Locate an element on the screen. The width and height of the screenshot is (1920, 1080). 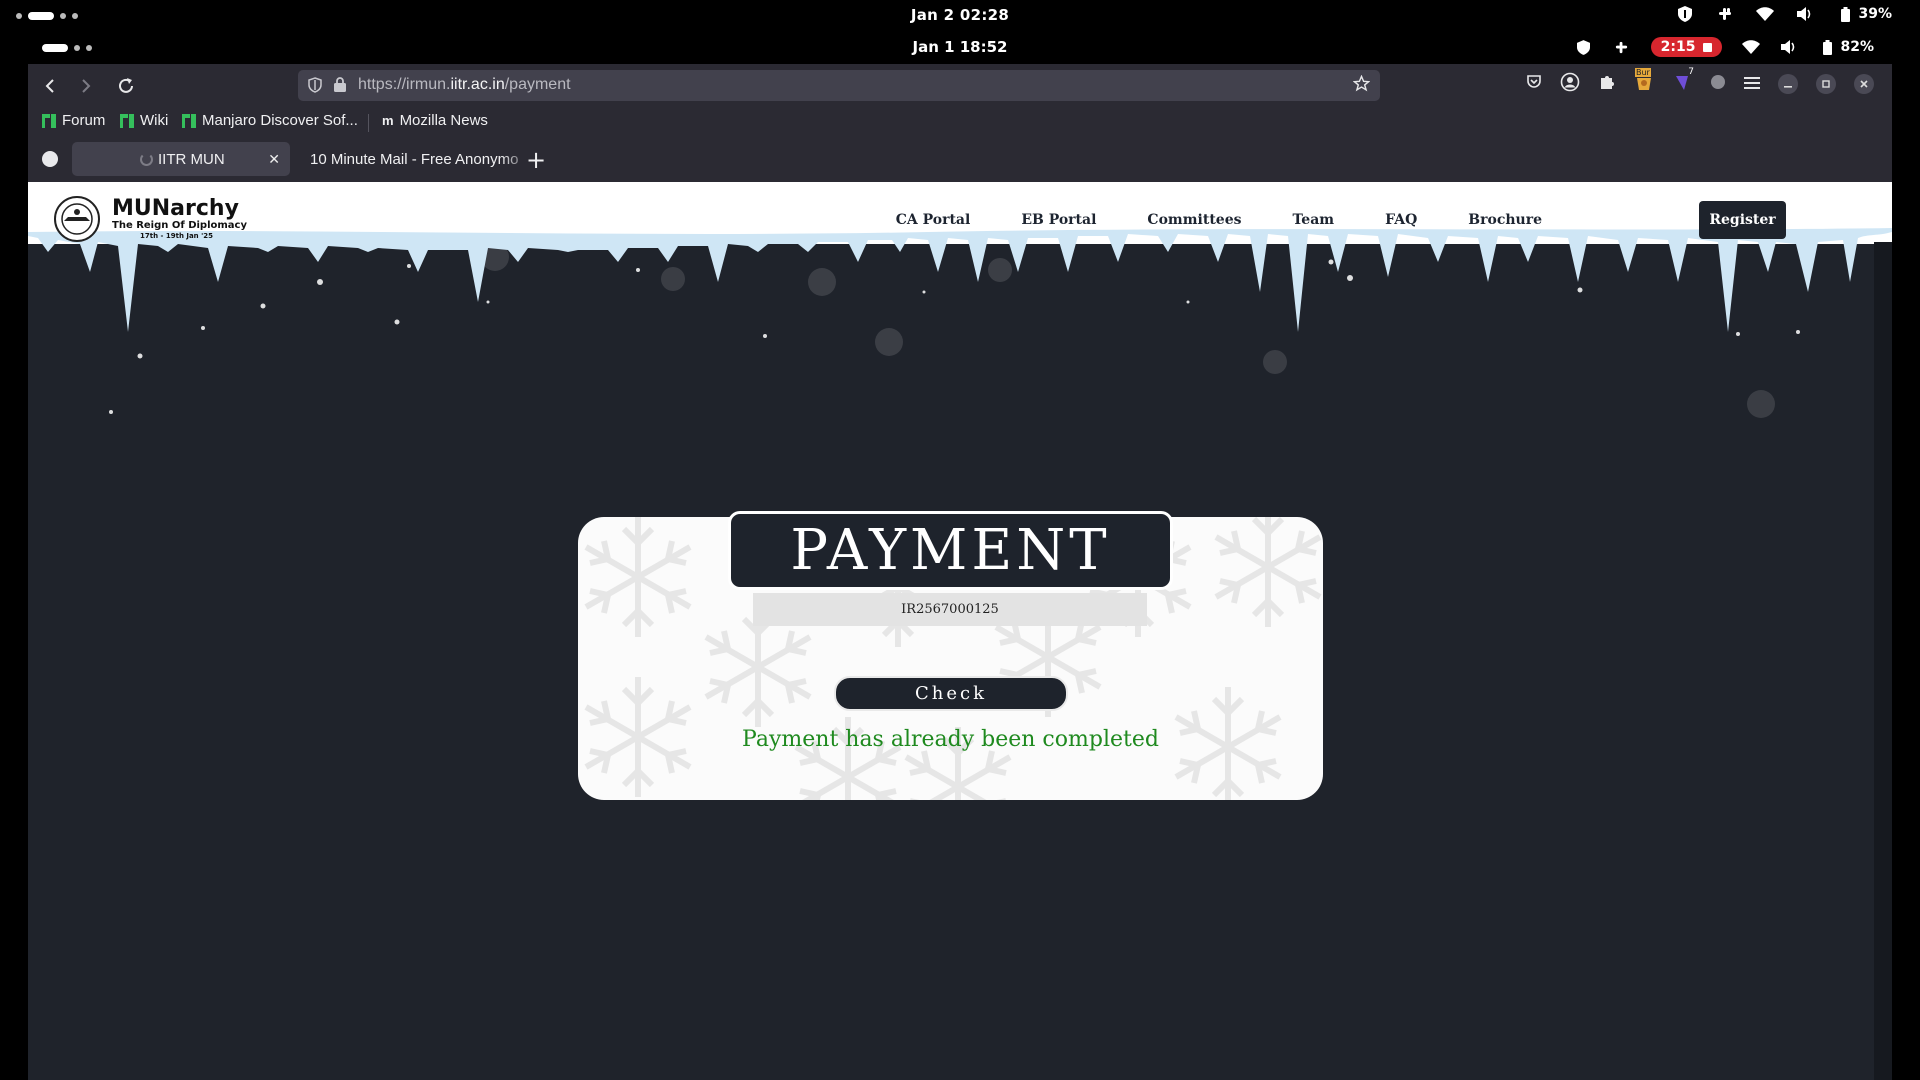
battery-percentage: 39% is located at coordinates (1875, 14).